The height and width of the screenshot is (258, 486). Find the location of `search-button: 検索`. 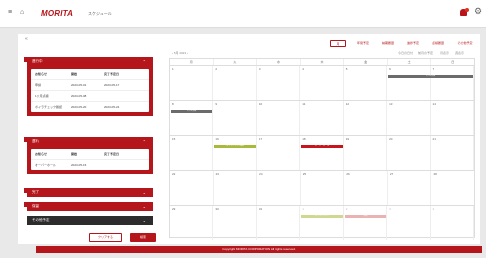

search-button: 検索 is located at coordinates (143, 237).